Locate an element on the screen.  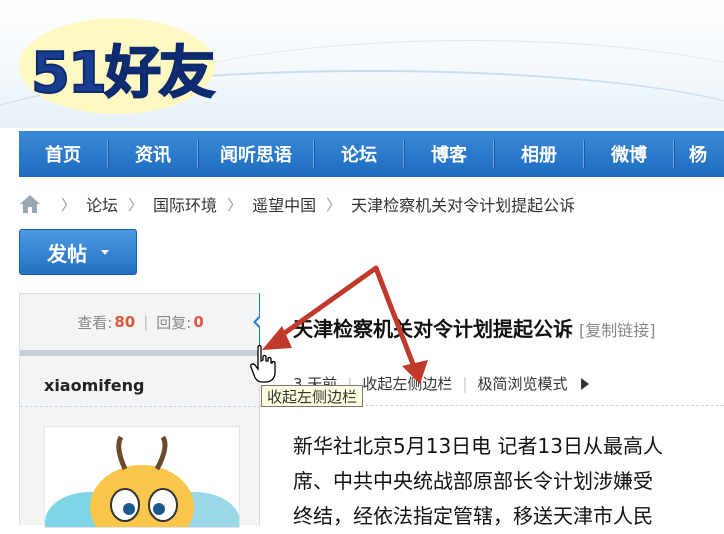
nav-item-listen: 闻听思语 is located at coordinates (256, 154).